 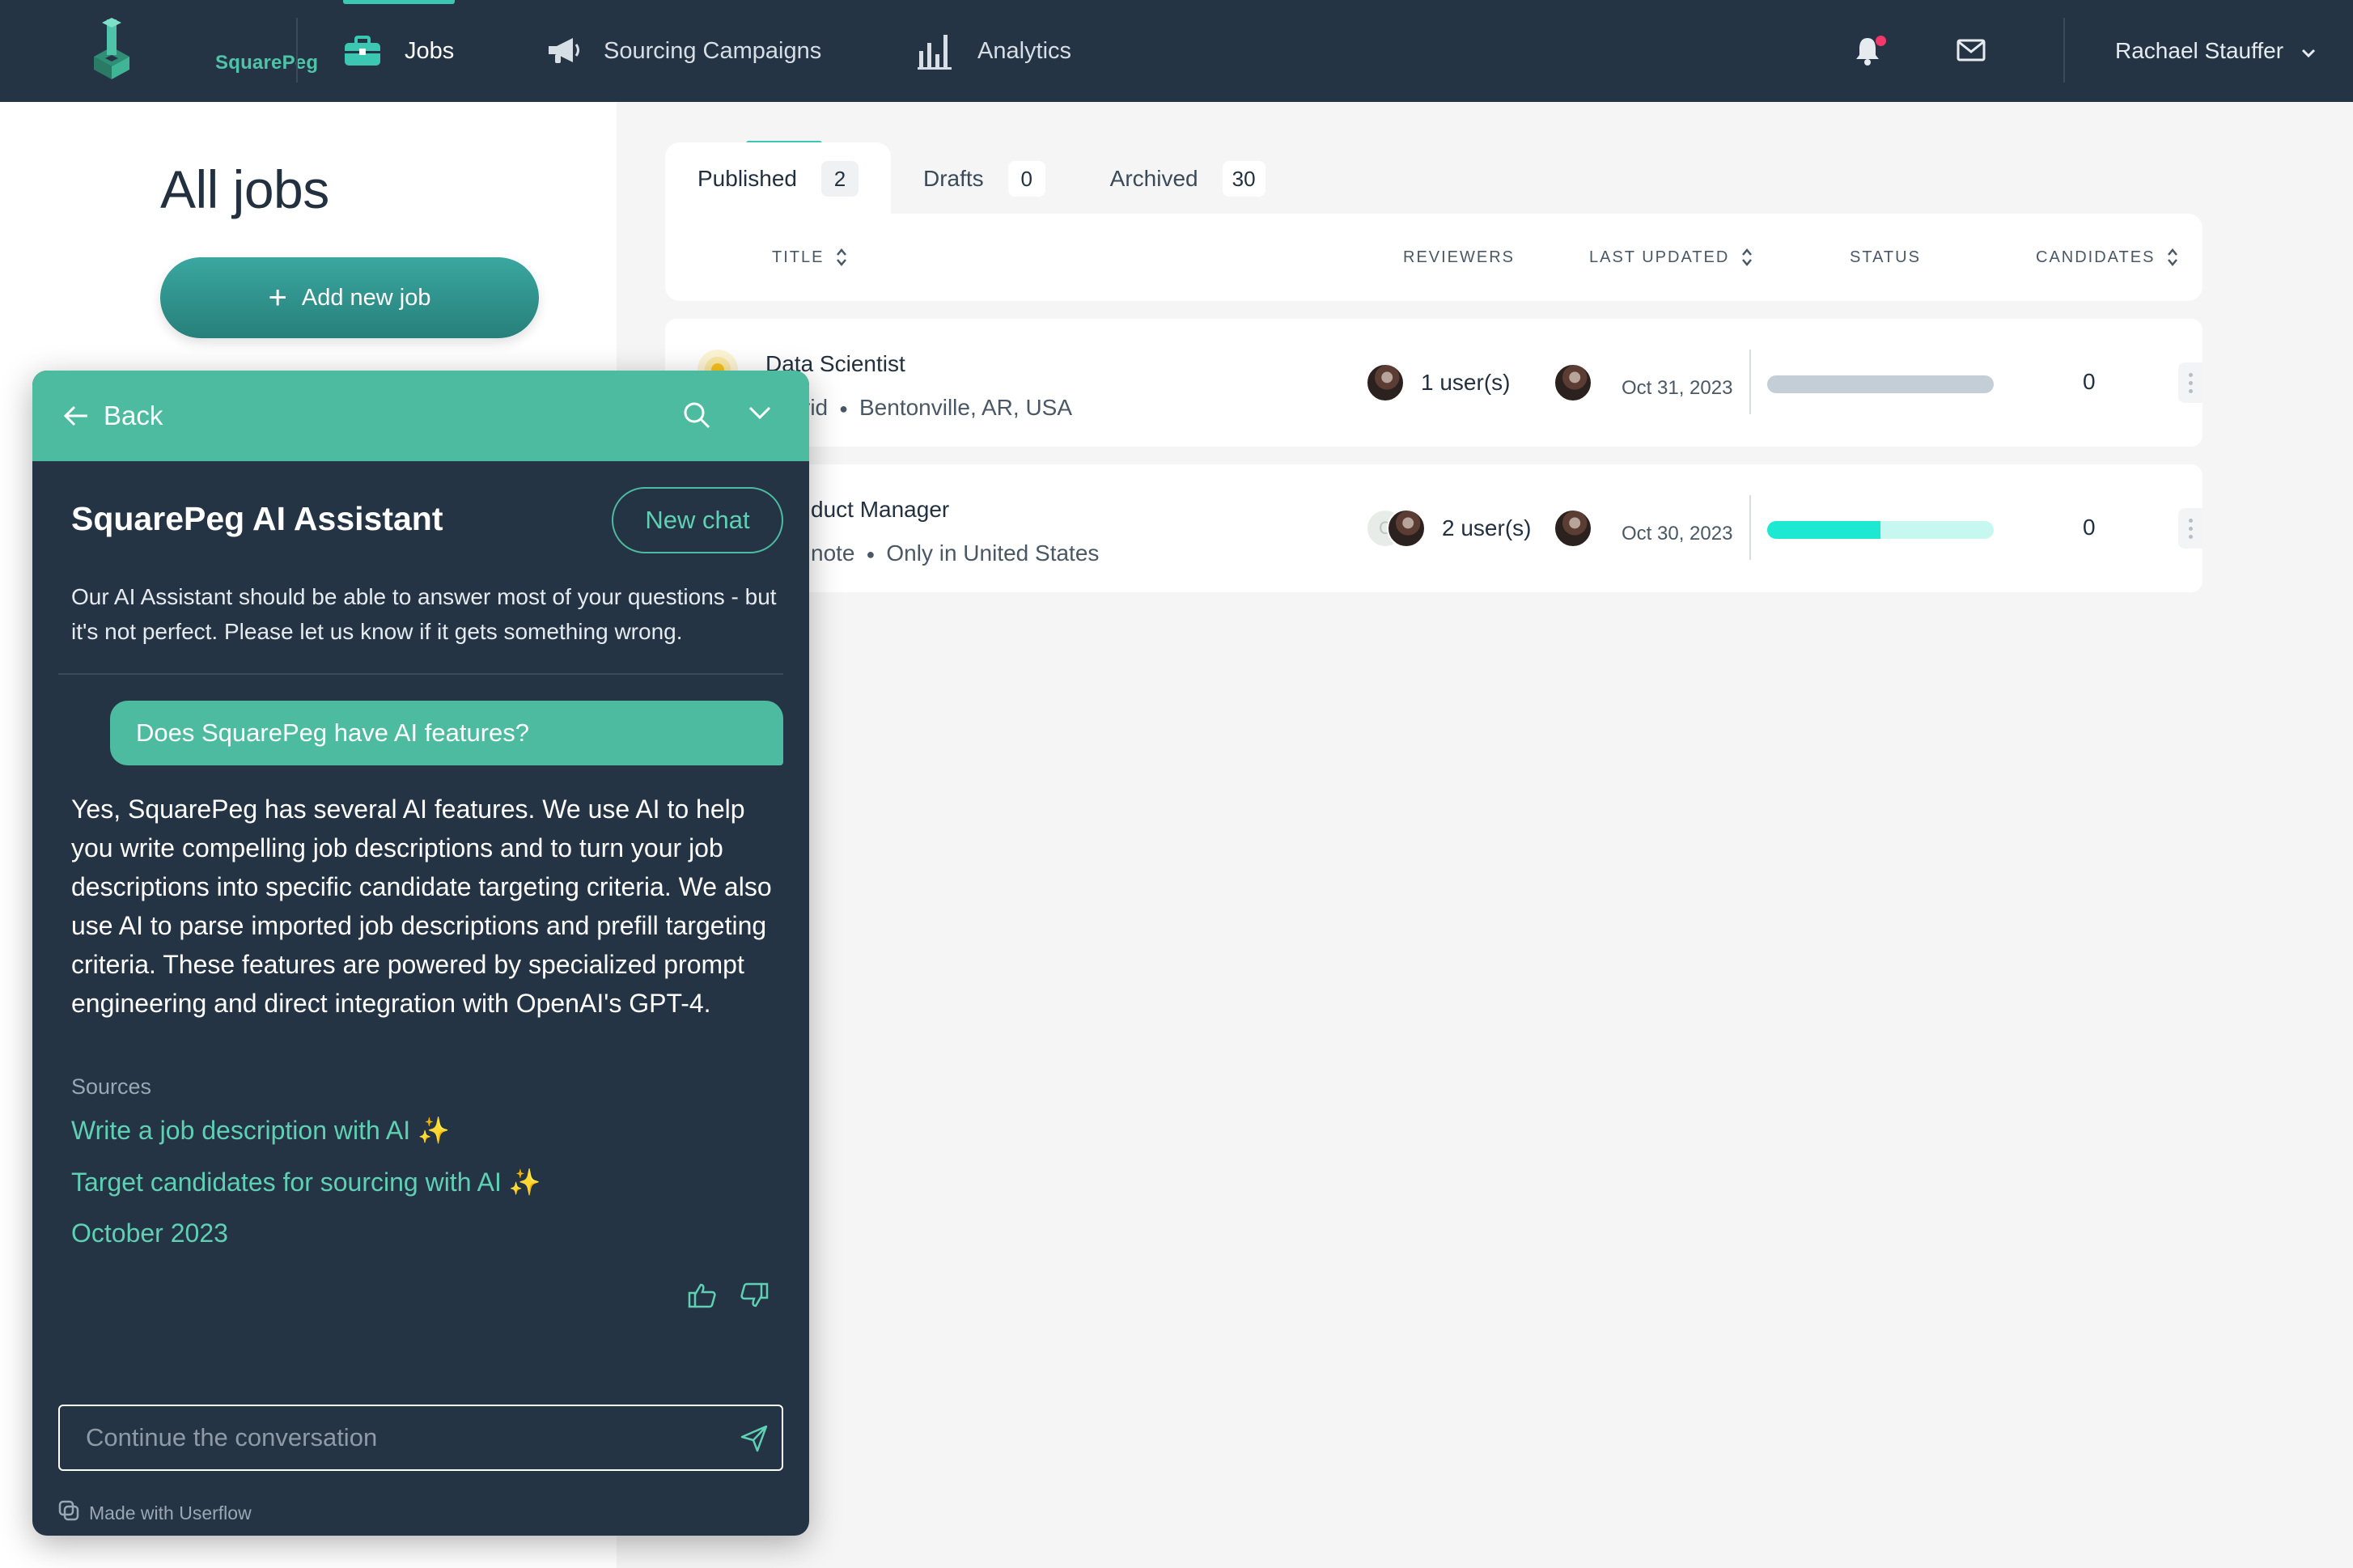 I want to click on send-icon, so click(x=755, y=1441).